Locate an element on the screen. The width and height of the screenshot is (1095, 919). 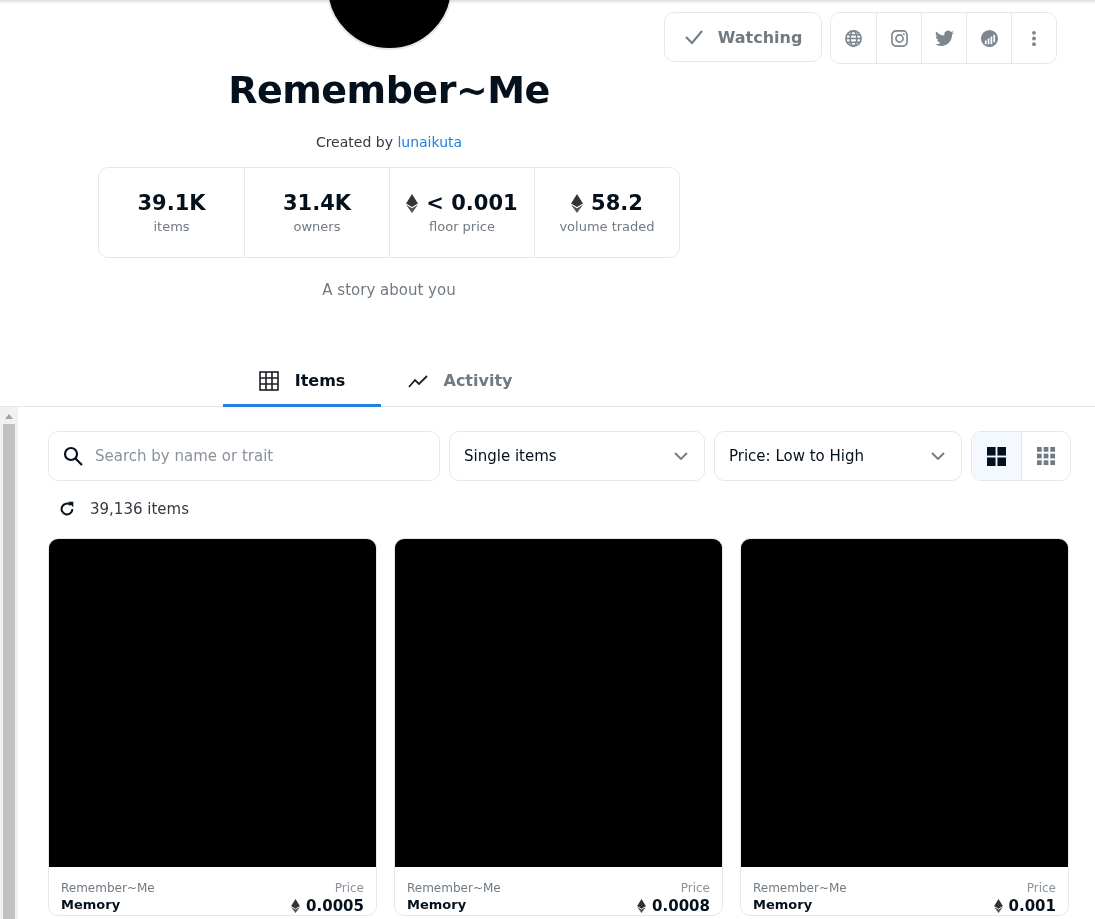
stat-value: 39.1K is located at coordinates (171, 203).